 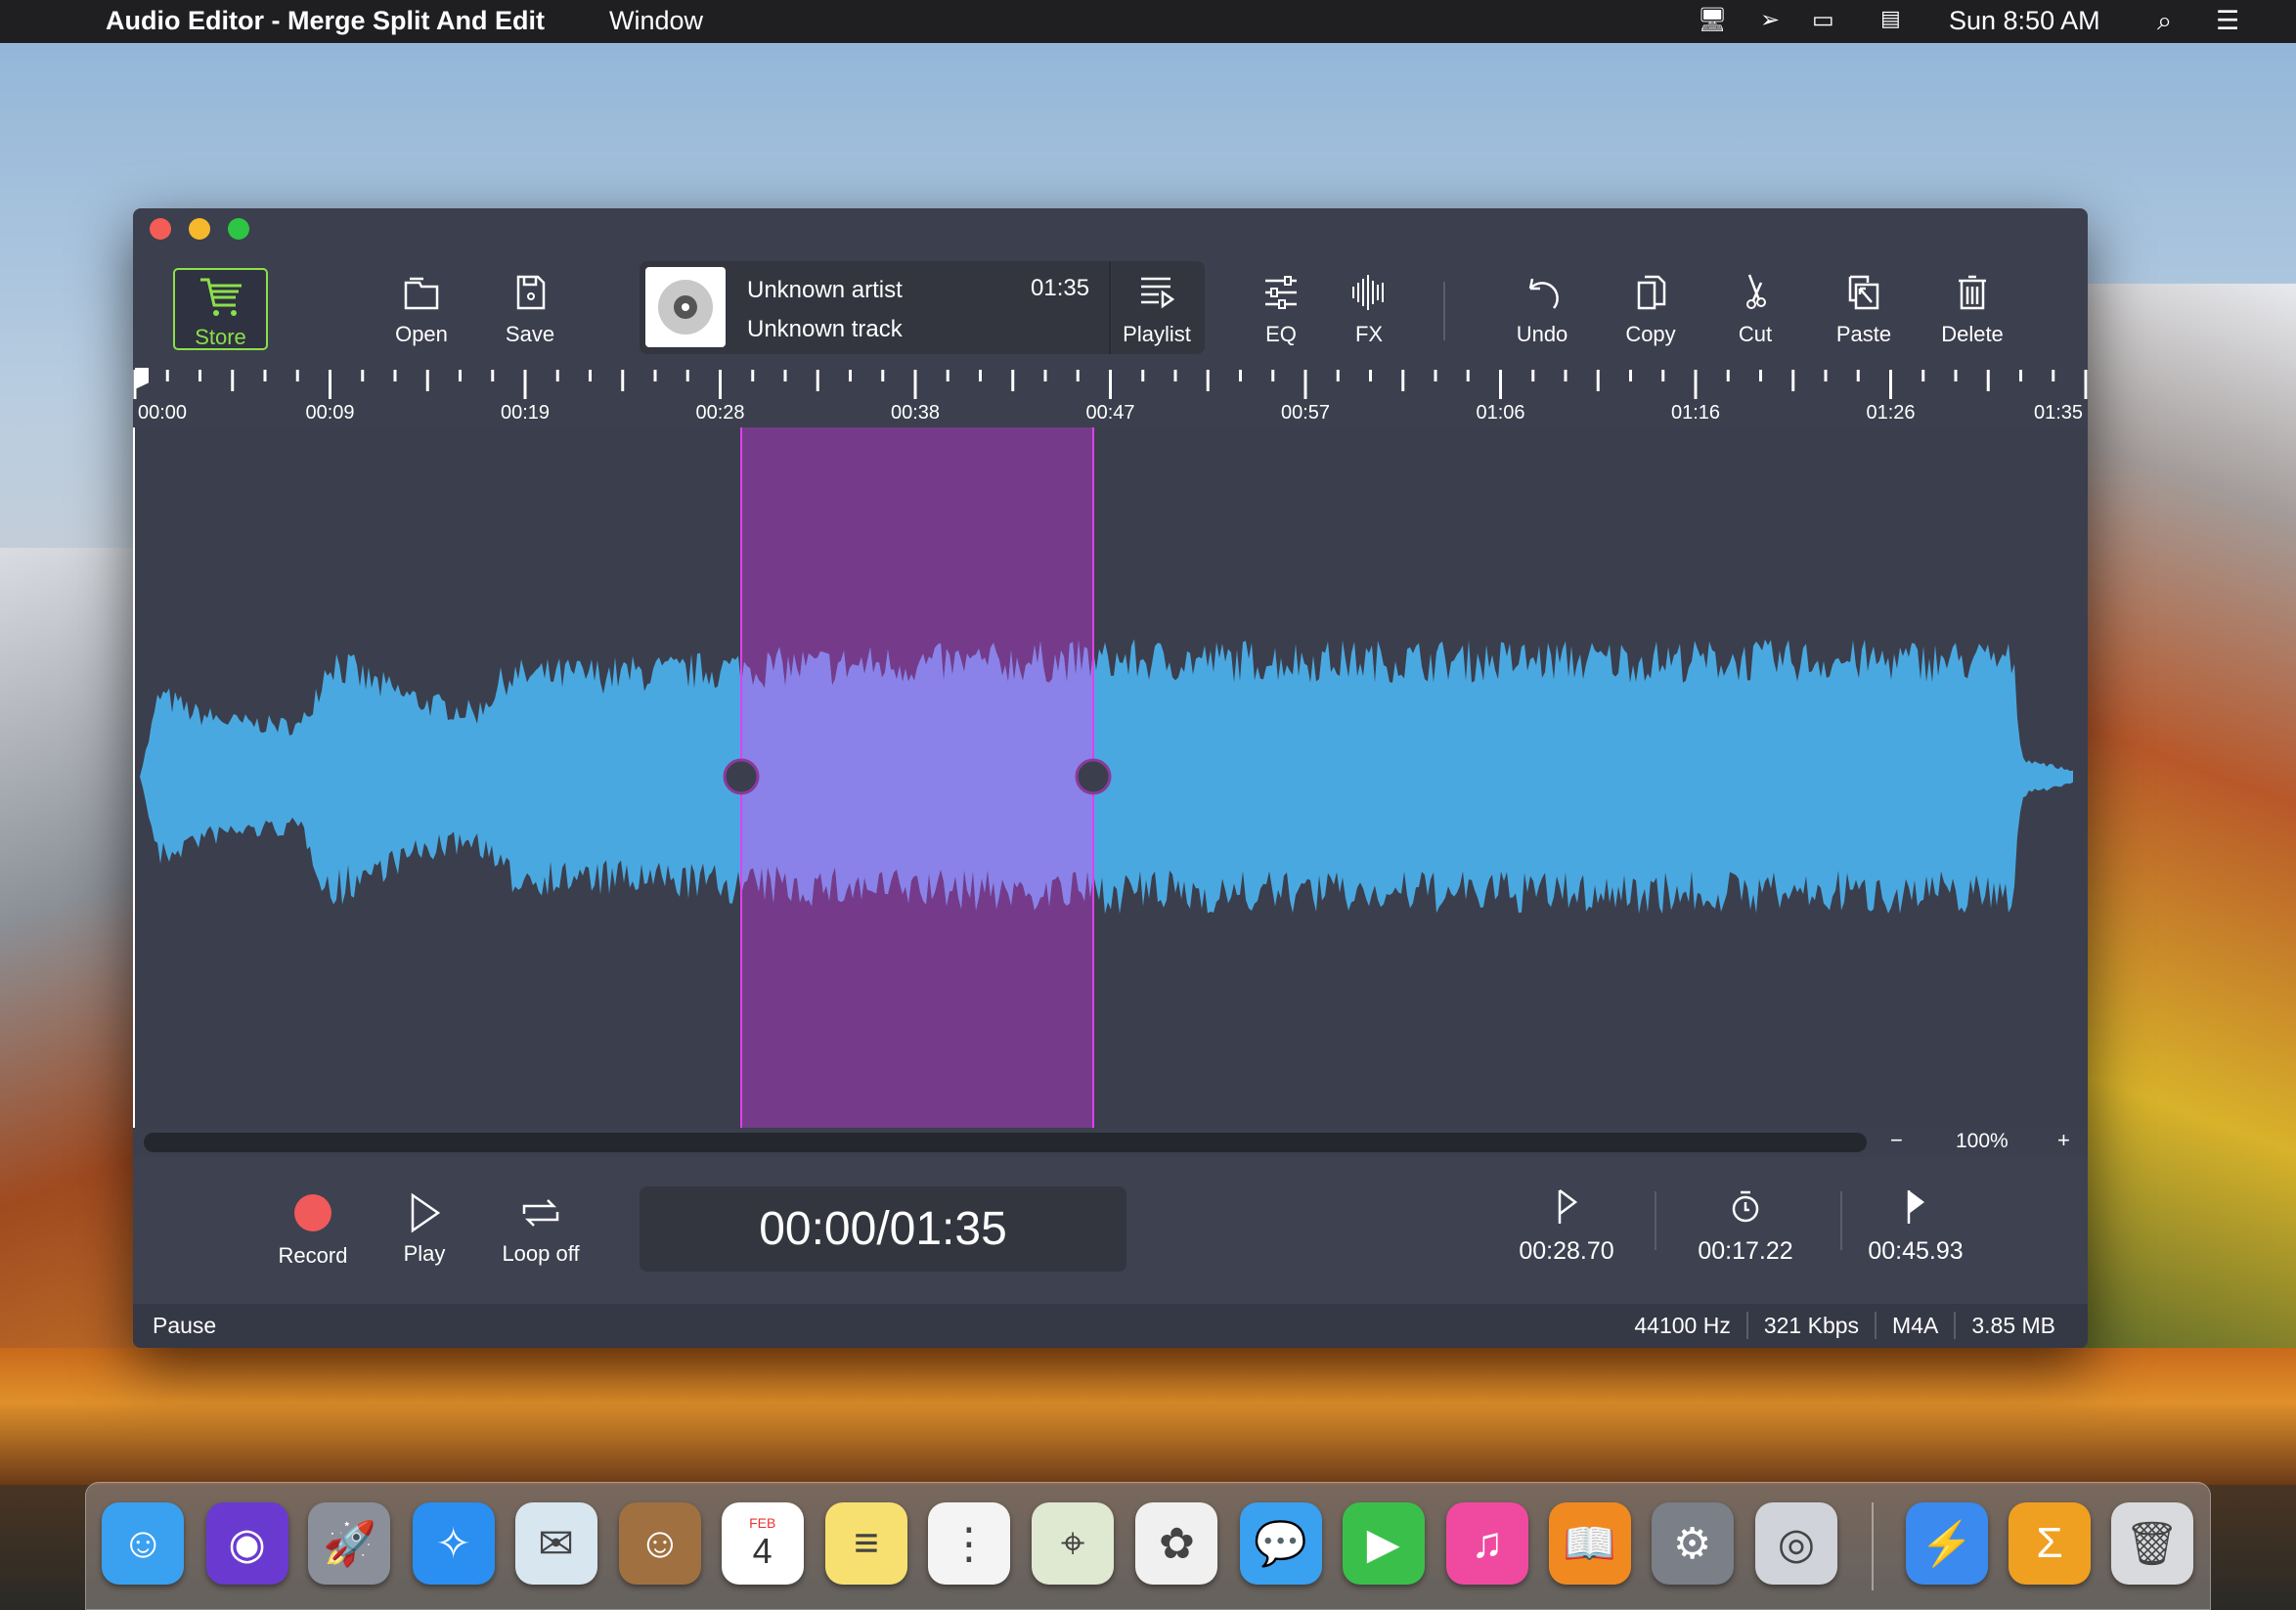 What do you see at coordinates (1486, 1543) in the screenshot?
I see `dock-itunes-icon: ♫` at bounding box center [1486, 1543].